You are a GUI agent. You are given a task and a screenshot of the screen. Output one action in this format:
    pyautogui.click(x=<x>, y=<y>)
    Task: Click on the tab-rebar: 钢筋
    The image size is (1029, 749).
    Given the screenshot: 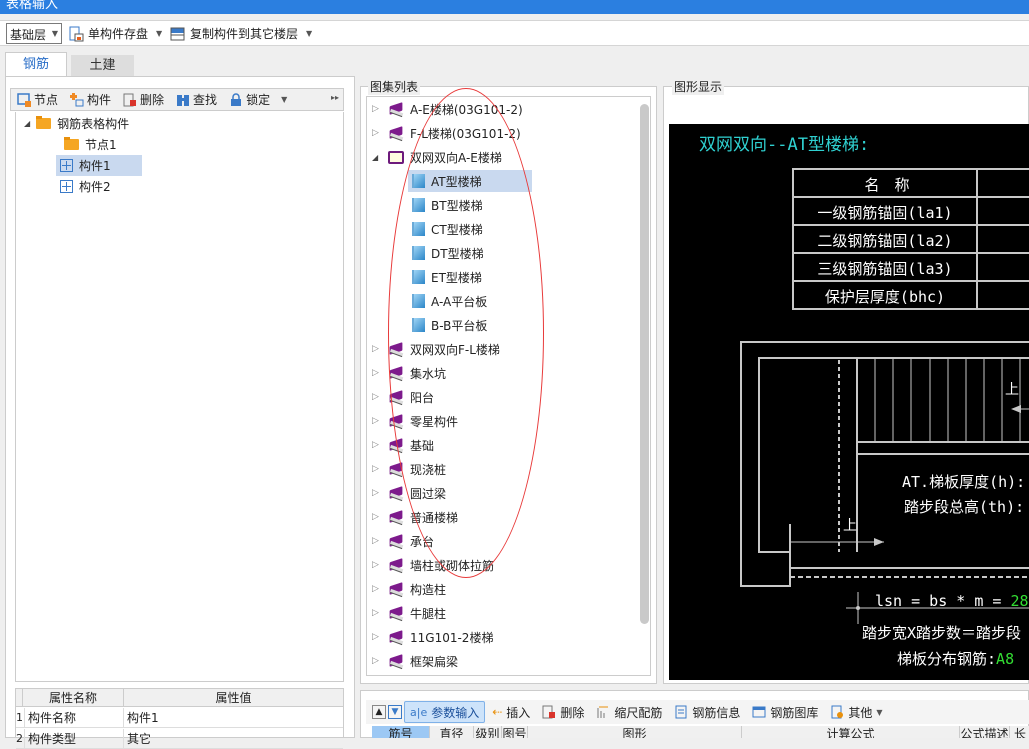 What is the action you would take?
    pyautogui.click(x=36, y=64)
    